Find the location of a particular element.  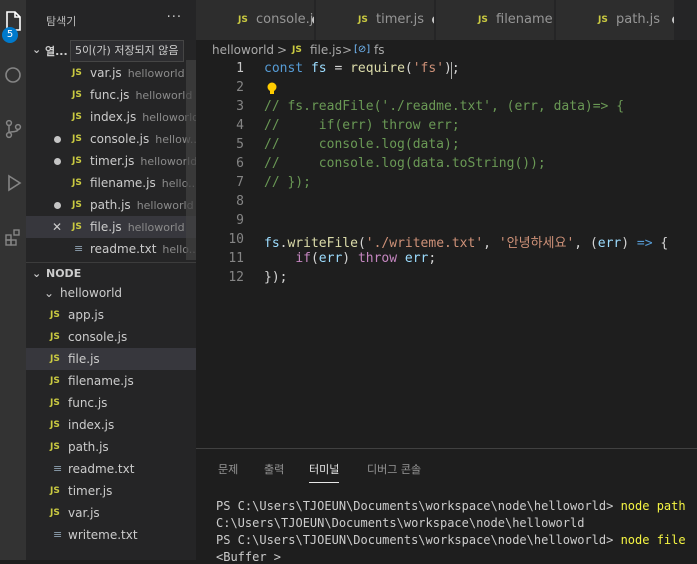

code-line: const fs = require('fs'); is located at coordinates (362, 68).